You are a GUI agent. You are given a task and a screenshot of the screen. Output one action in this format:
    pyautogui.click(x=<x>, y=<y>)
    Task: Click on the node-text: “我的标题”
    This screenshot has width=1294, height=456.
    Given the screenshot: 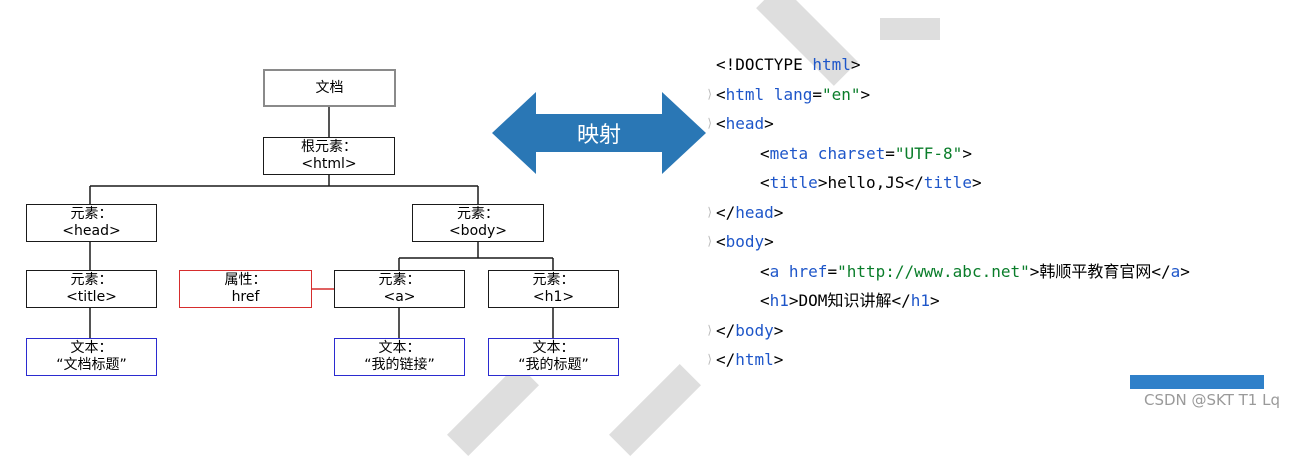 What is the action you would take?
    pyautogui.click(x=553, y=365)
    